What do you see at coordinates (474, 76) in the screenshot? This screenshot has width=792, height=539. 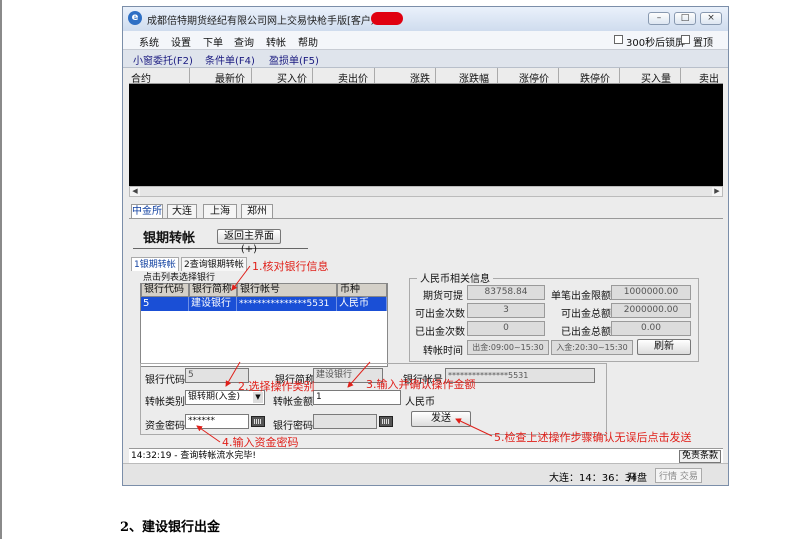 I see `col-change-pct: 涨跌幅` at bounding box center [474, 76].